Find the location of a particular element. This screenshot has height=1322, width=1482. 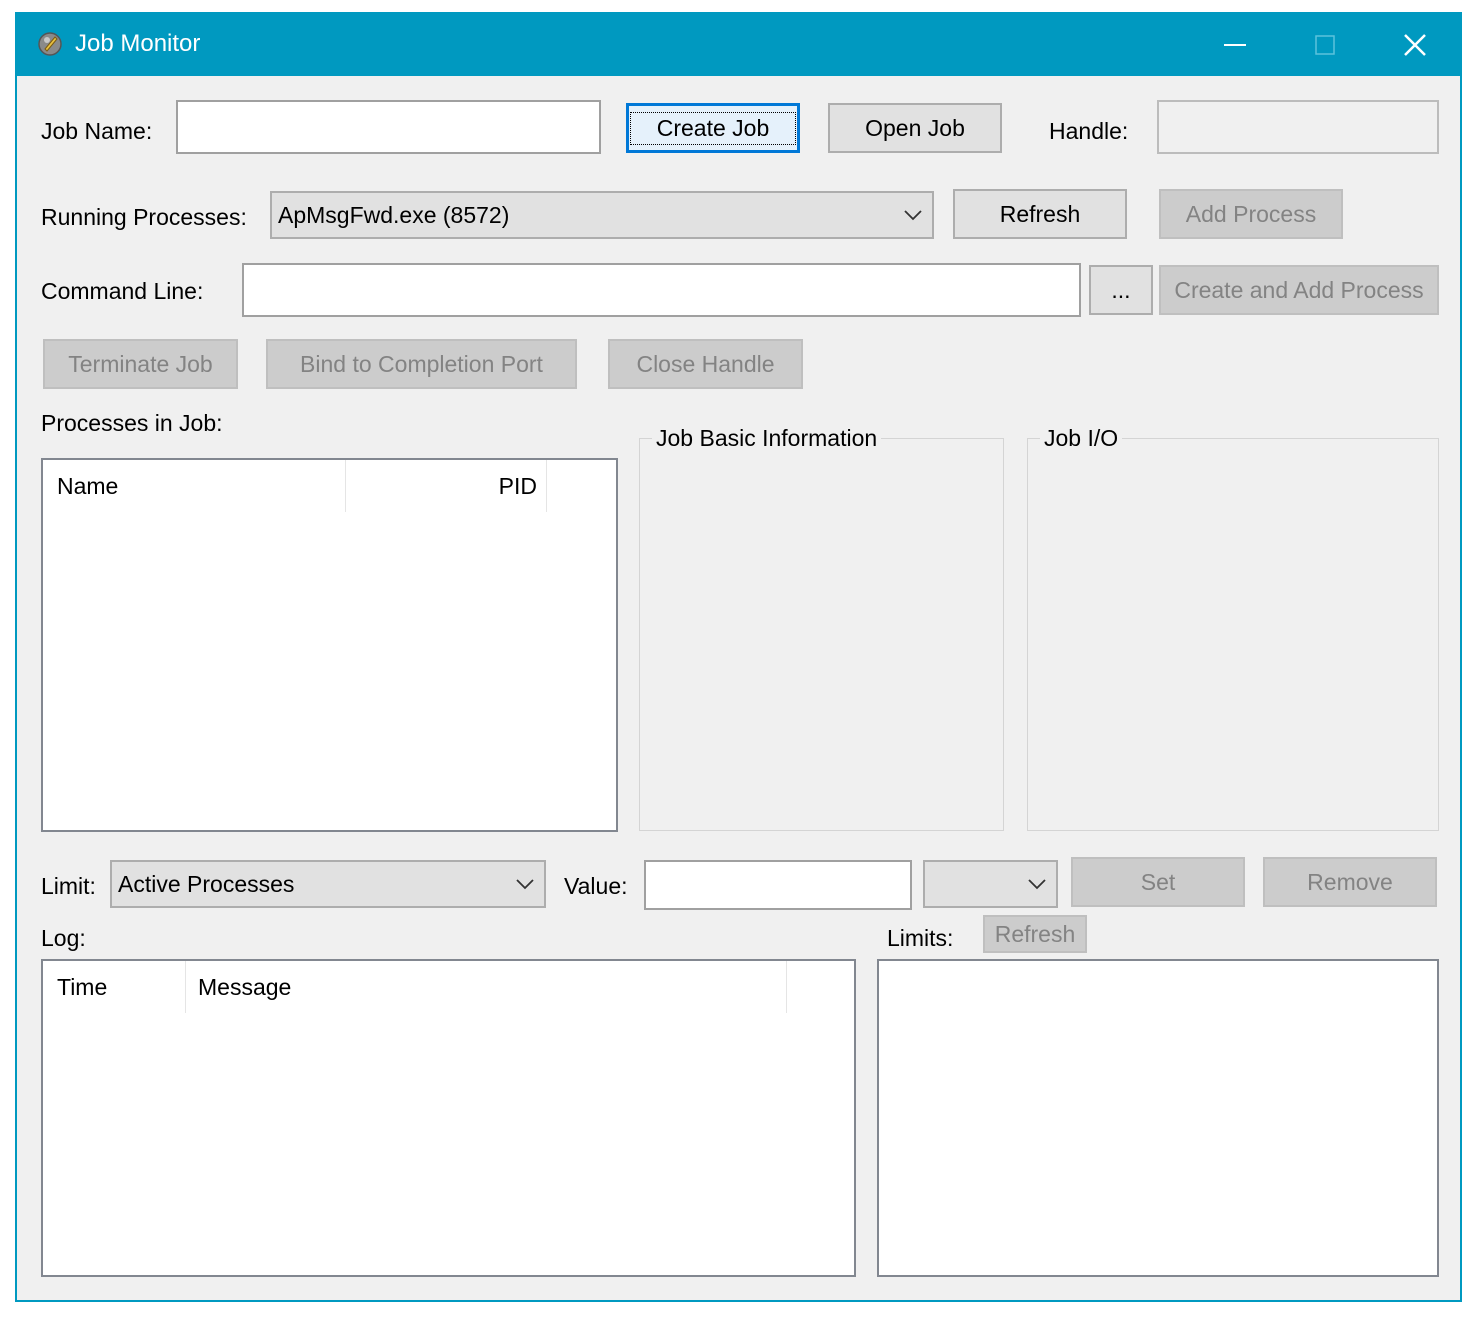

running-processes-label: Running Processes: is located at coordinates (144, 217).